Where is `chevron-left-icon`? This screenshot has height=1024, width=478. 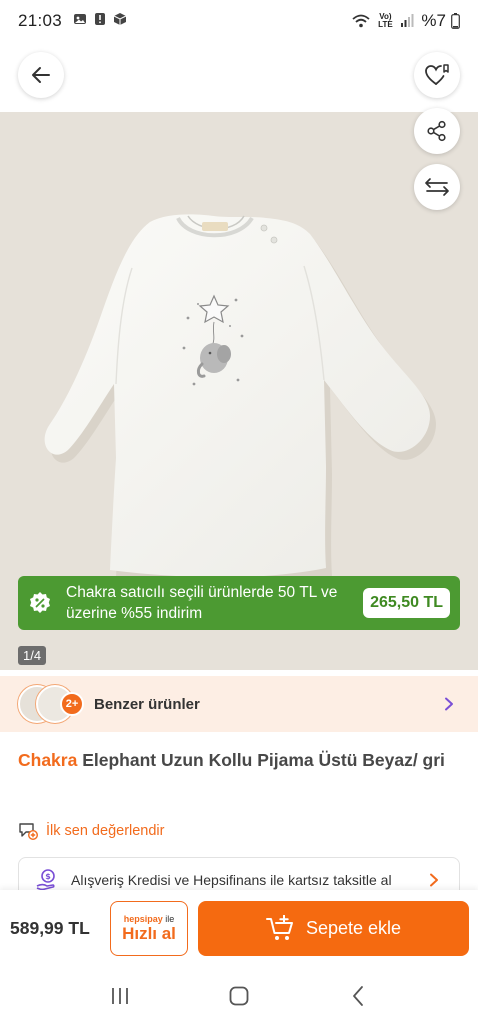
chevron-left-icon is located at coordinates (358, 996).